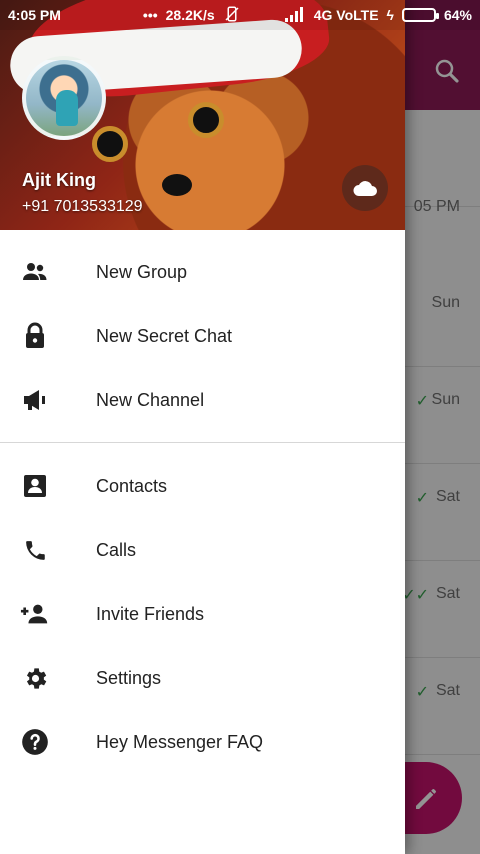  What do you see at coordinates (34, 15) in the screenshot?
I see `status-time: 4:05 PM` at bounding box center [34, 15].